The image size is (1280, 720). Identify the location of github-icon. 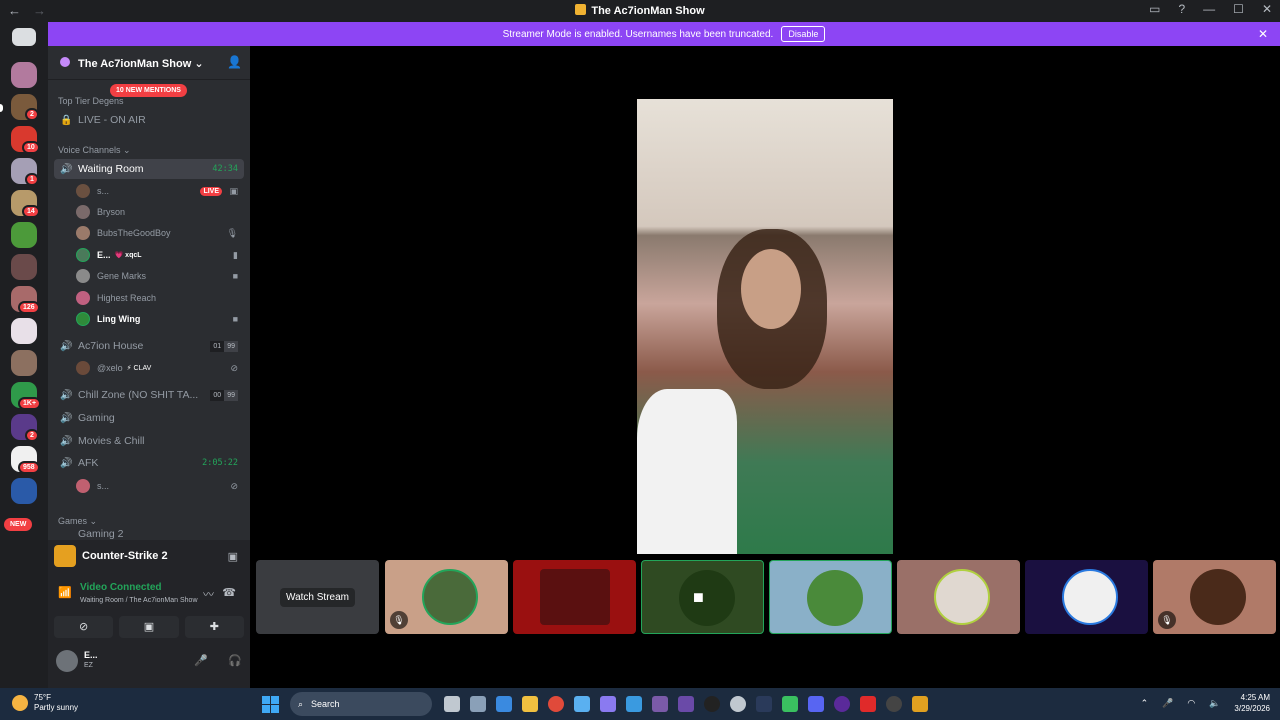
(712, 704).